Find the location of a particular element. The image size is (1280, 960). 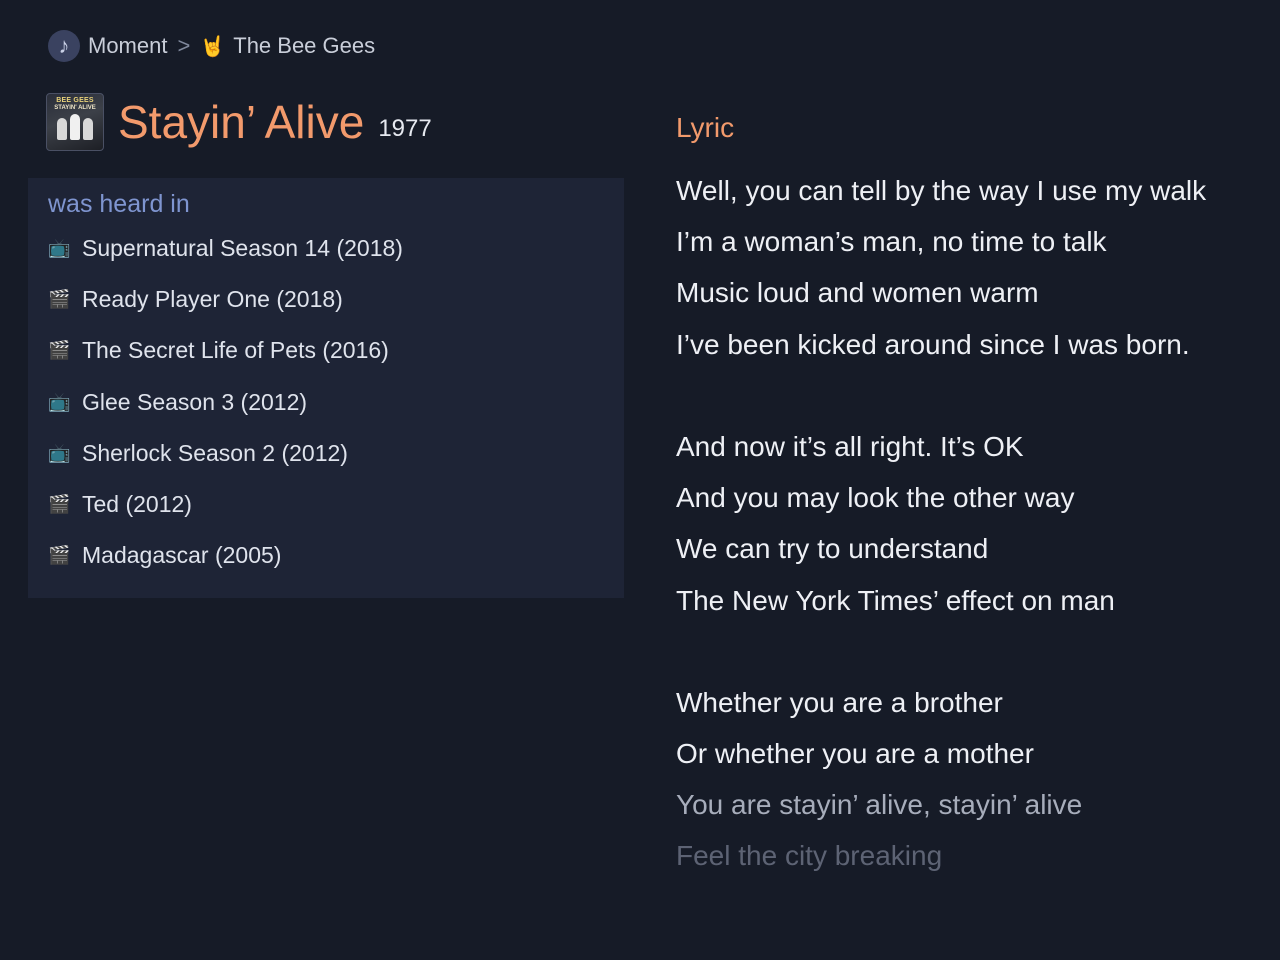

heard-in-title: was heard in is located at coordinates (119, 204).